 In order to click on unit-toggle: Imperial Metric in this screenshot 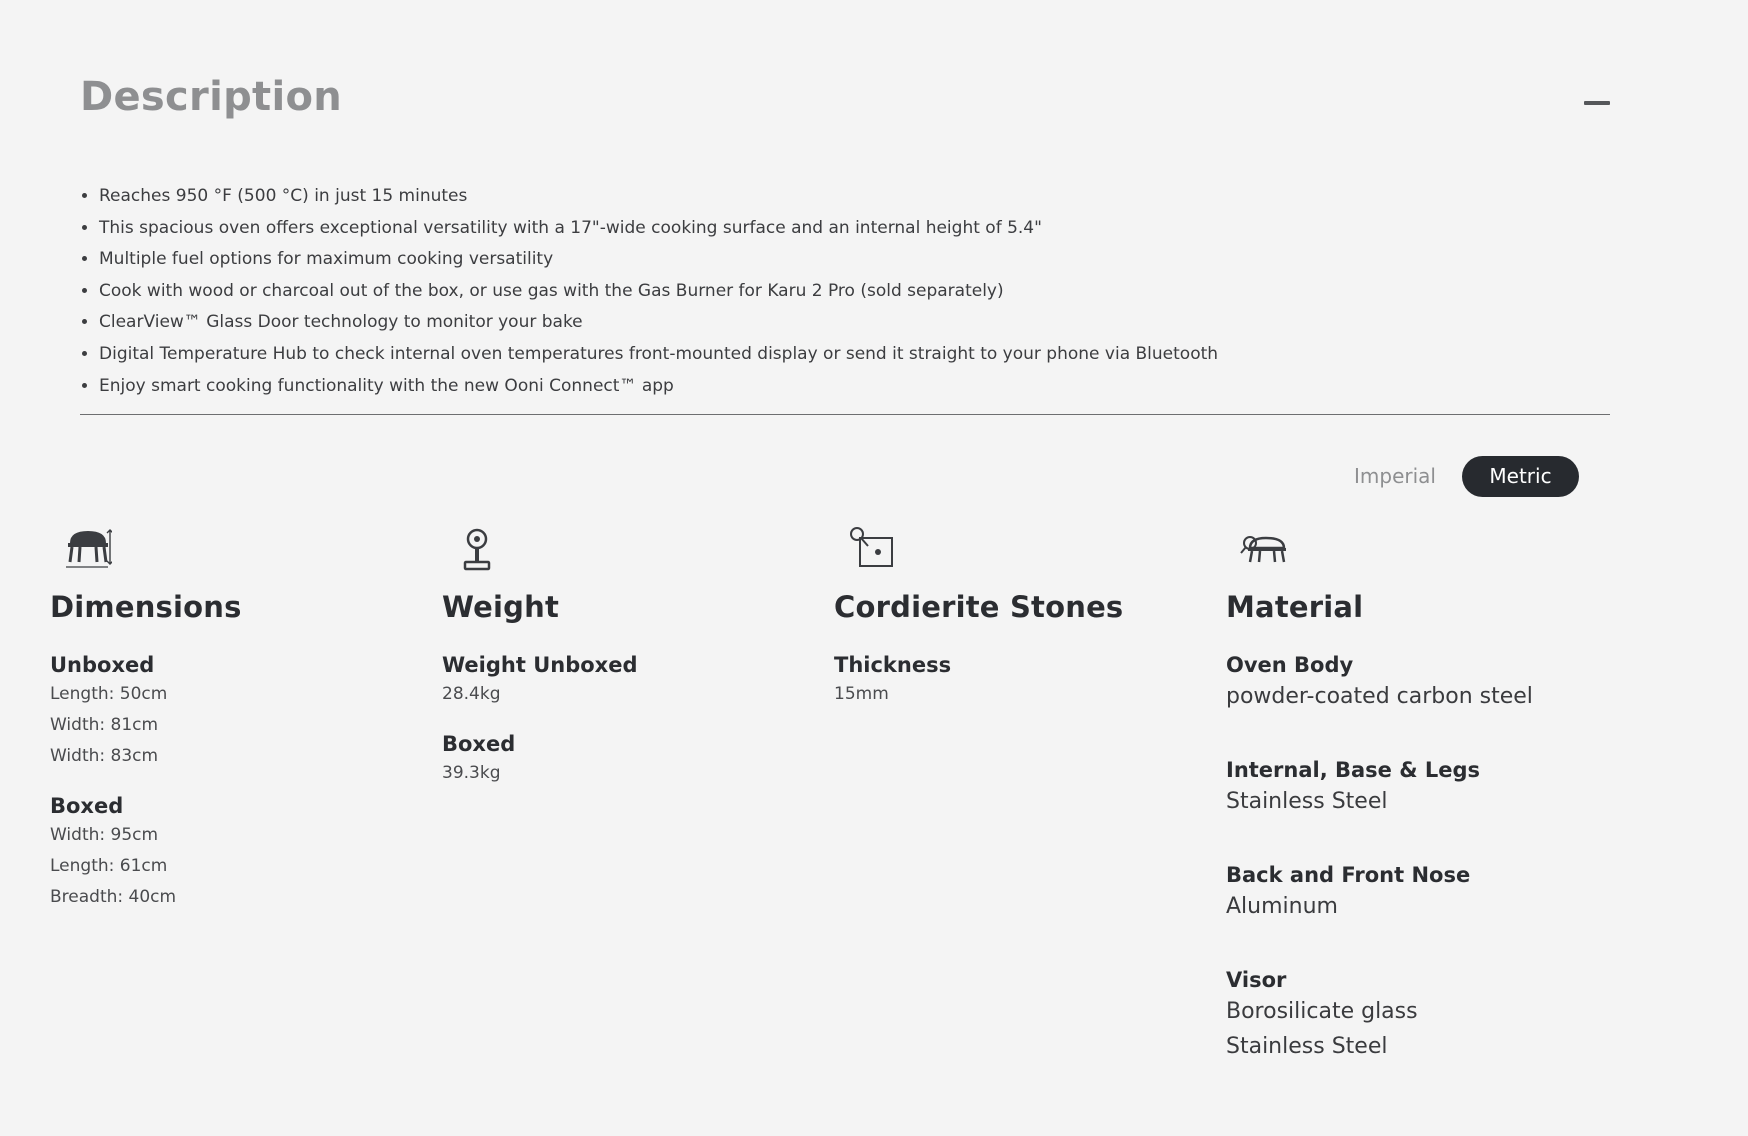, I will do `click(1455, 476)`.